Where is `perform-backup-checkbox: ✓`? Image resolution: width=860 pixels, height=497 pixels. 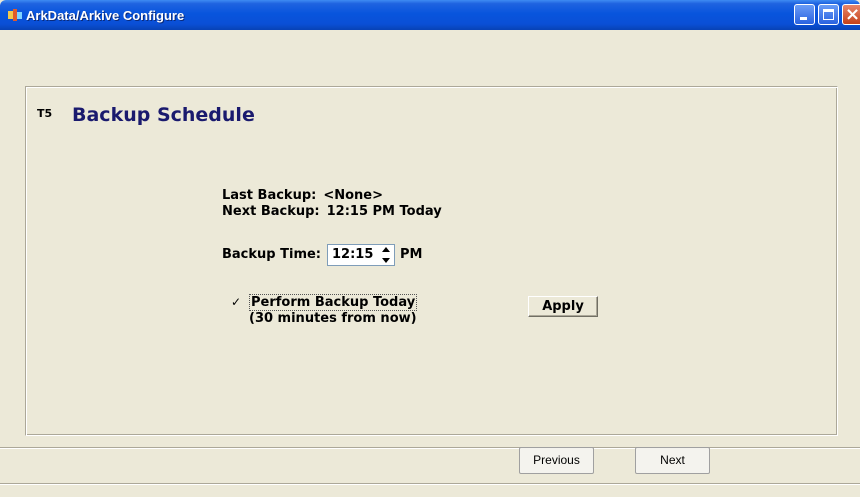 perform-backup-checkbox: ✓ is located at coordinates (237, 302).